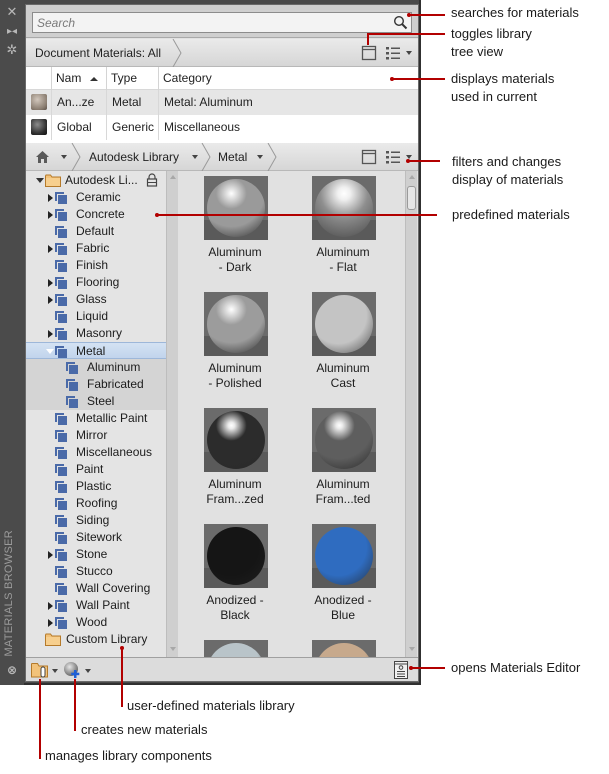 This screenshot has height=774, width=609. Describe the element at coordinates (96, 588) in the screenshot. I see `tree-item-wall-covering: Wall Covering` at that location.